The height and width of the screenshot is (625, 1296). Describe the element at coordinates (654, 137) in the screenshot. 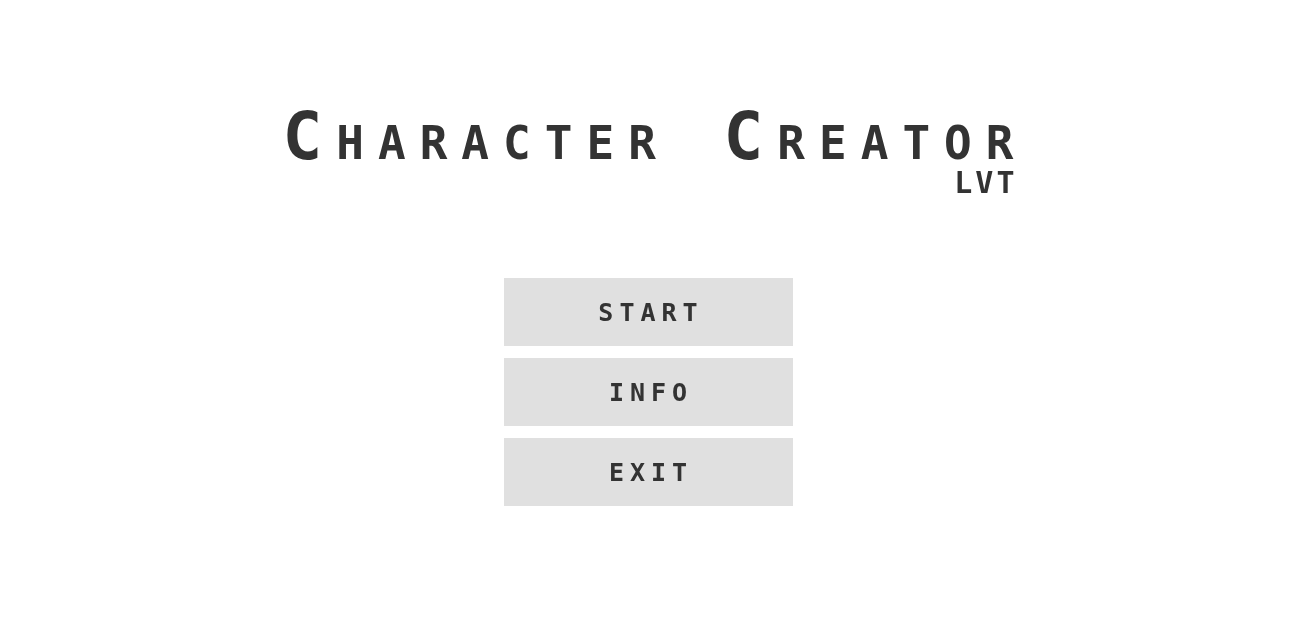

I see `app-title: Character Creator` at that location.